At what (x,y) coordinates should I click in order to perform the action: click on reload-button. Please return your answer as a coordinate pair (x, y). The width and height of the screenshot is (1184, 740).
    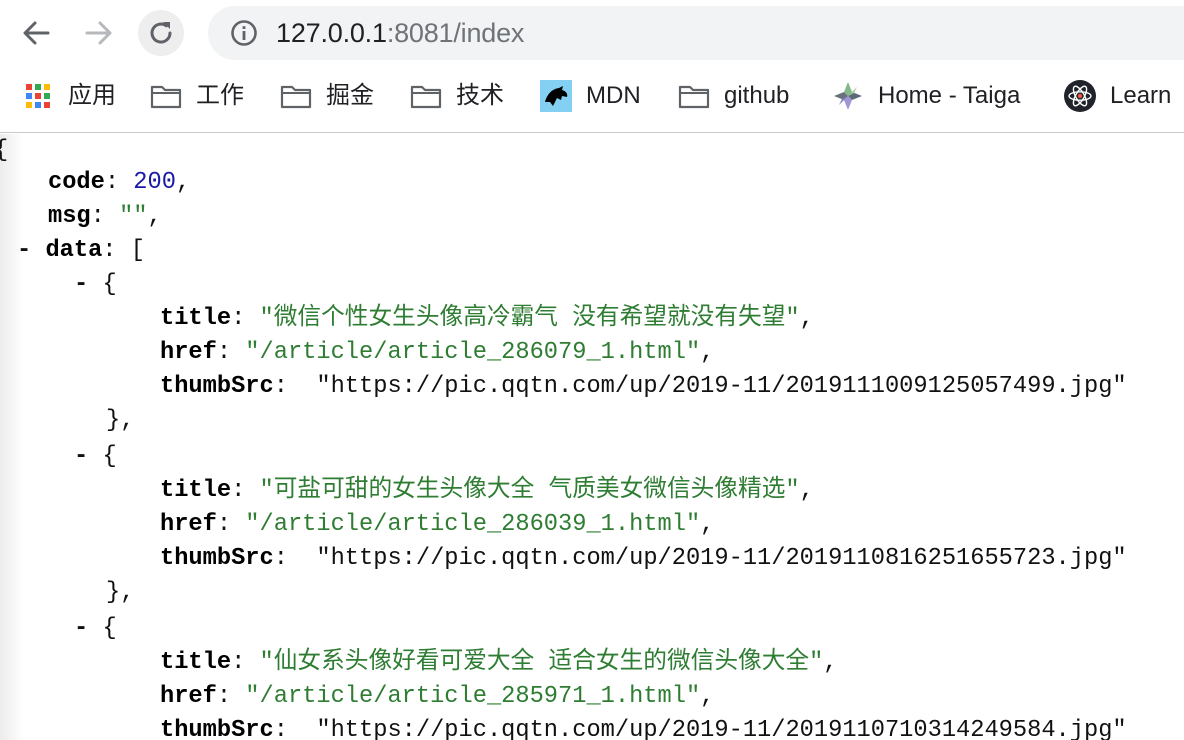
    Looking at the image, I should click on (161, 33).